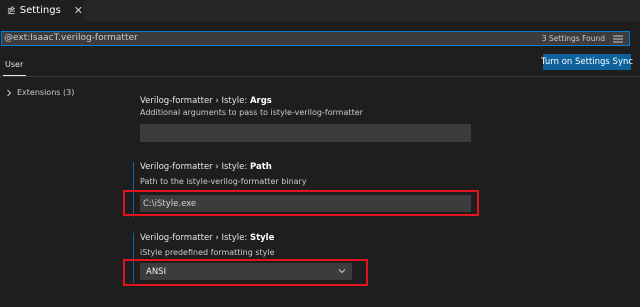  I want to click on setting-title: Verilog-formatter › Istyle: Args, so click(206, 101).